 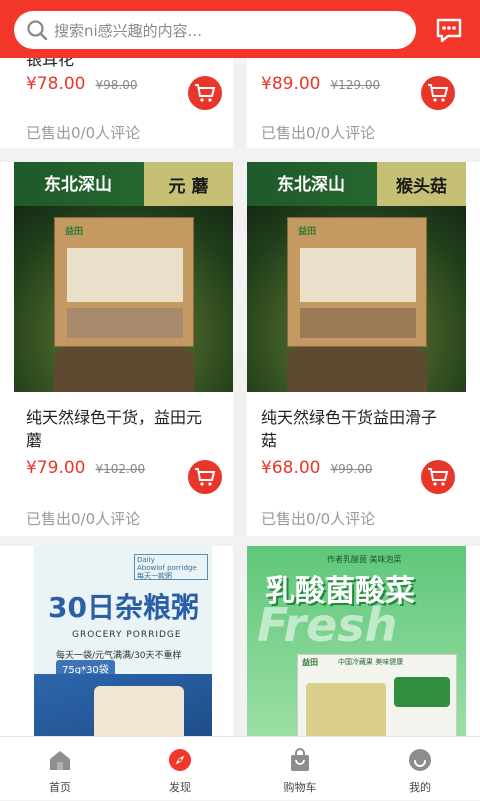 I want to click on product-image: 东北深山 猴头菇 益田, so click(x=356, y=277).